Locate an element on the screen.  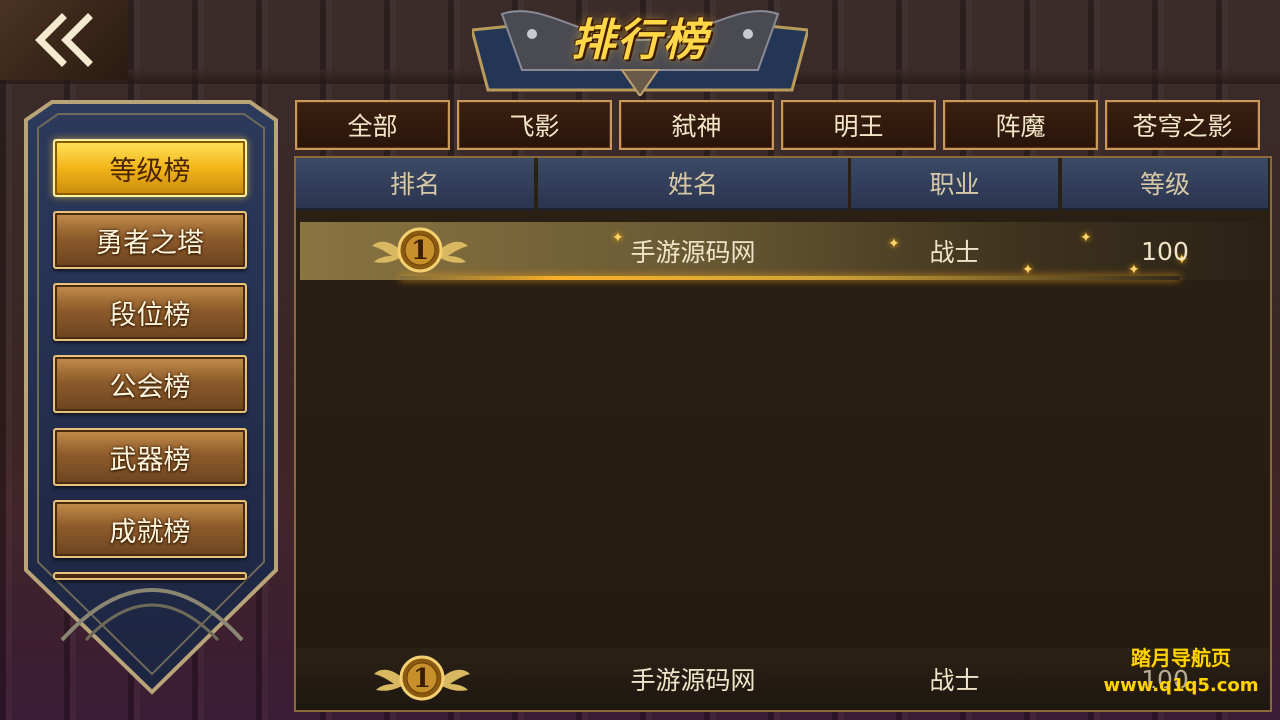
watermark: 踏月导航页 www.q1q5.com is located at coordinates (1181, 672).